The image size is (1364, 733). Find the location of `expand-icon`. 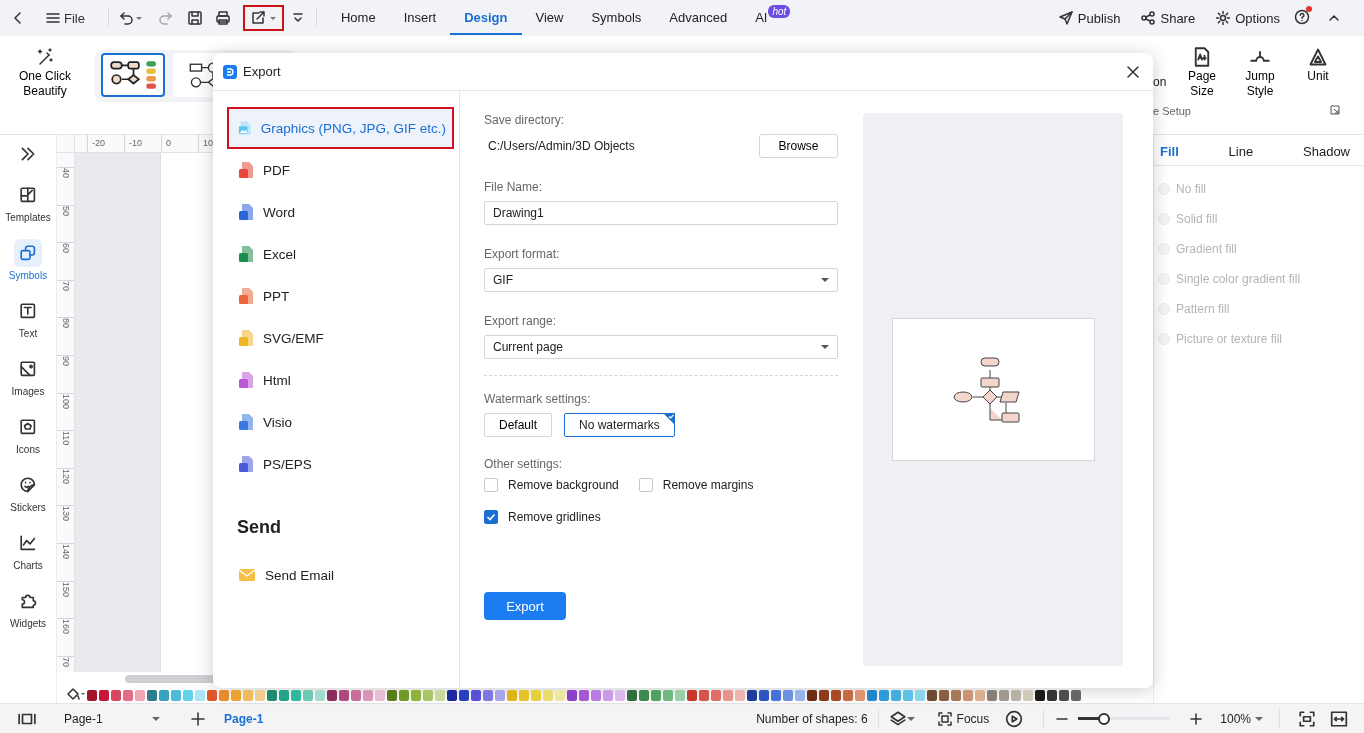

expand-icon is located at coordinates (28, 154).